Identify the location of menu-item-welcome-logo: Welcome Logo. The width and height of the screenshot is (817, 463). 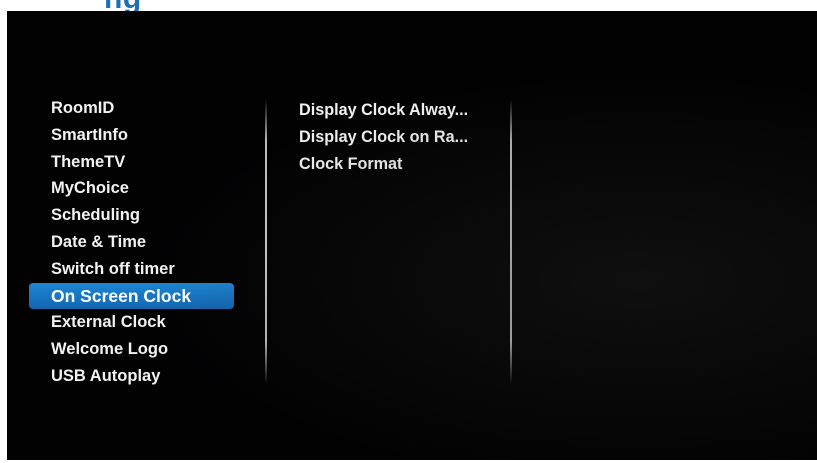
(131, 349).